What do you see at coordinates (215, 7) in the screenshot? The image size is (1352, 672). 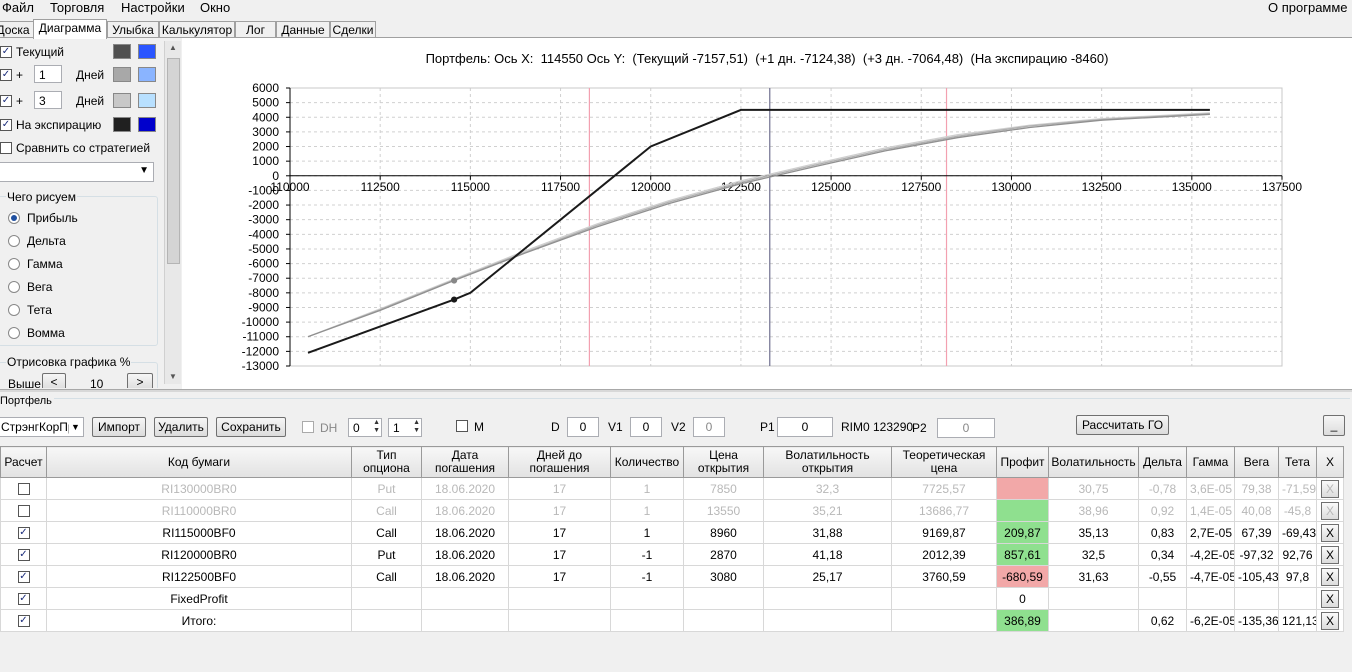 I see `menu-window: Окно` at bounding box center [215, 7].